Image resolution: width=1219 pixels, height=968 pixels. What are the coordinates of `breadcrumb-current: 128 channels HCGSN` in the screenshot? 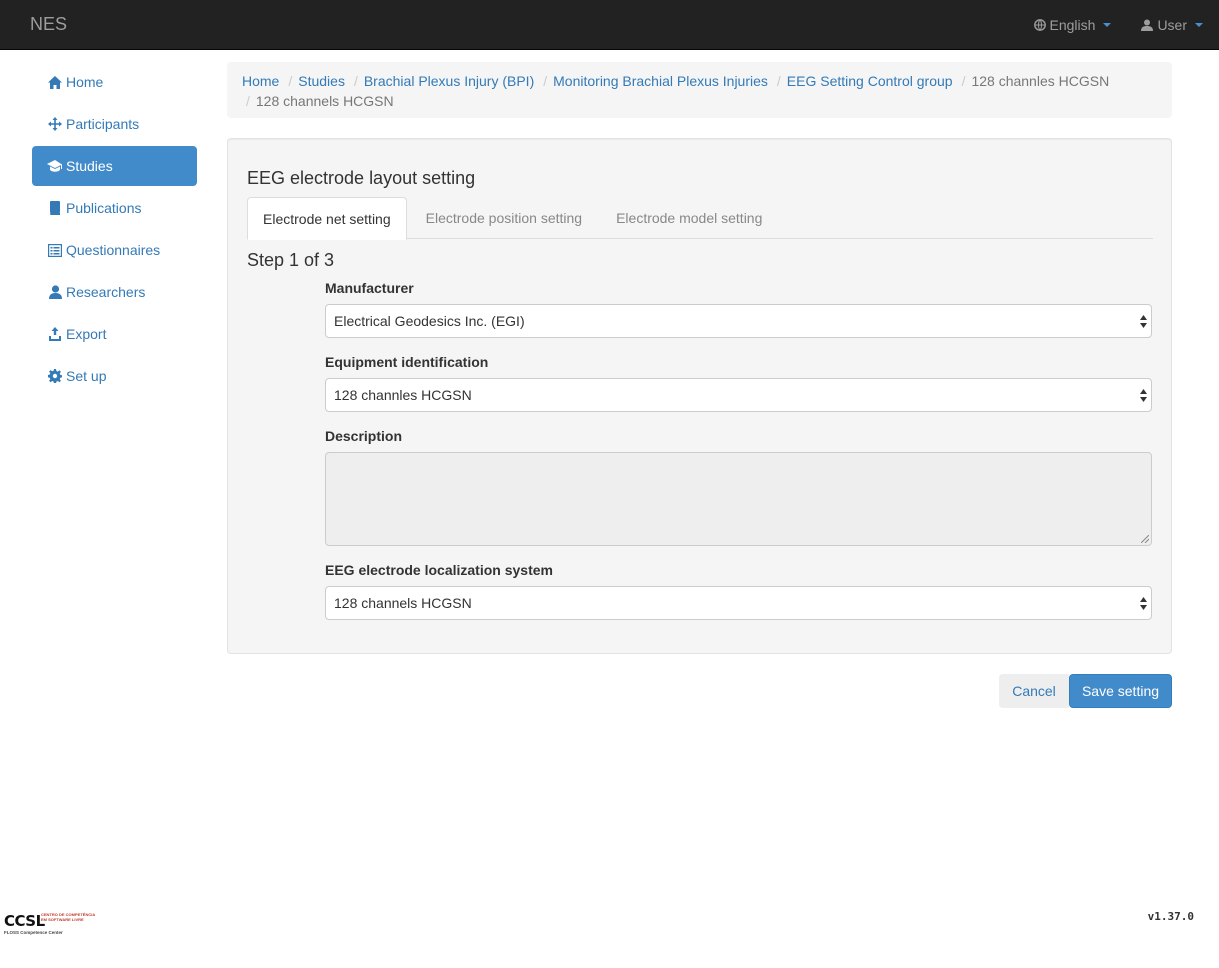 It's located at (324, 101).